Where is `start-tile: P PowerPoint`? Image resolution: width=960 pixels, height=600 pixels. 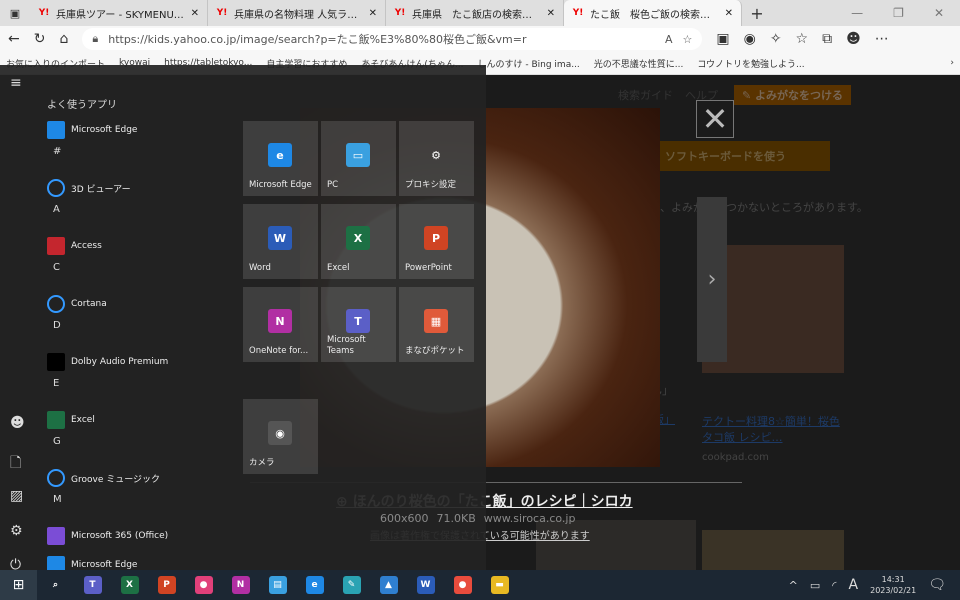 start-tile: P PowerPoint is located at coordinates (436, 241).